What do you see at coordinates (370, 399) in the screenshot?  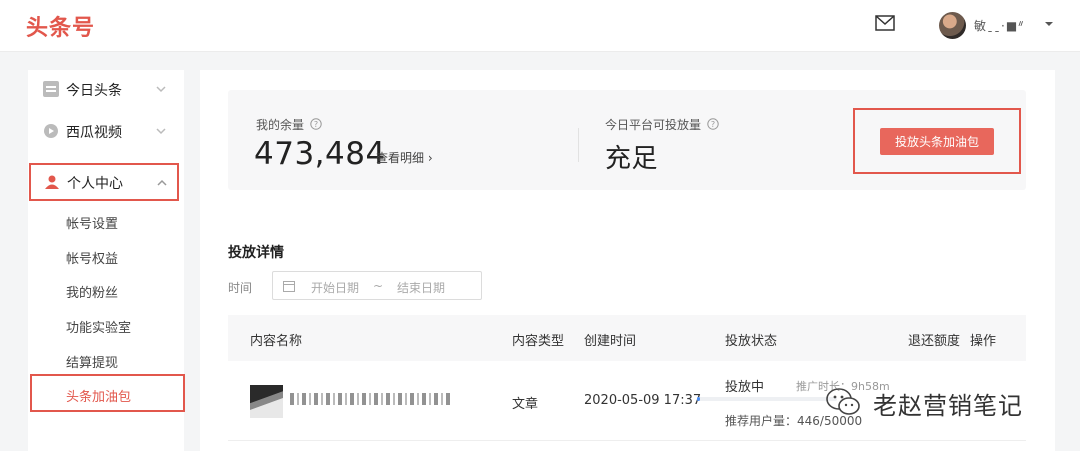 I see `content-title-redacted` at bounding box center [370, 399].